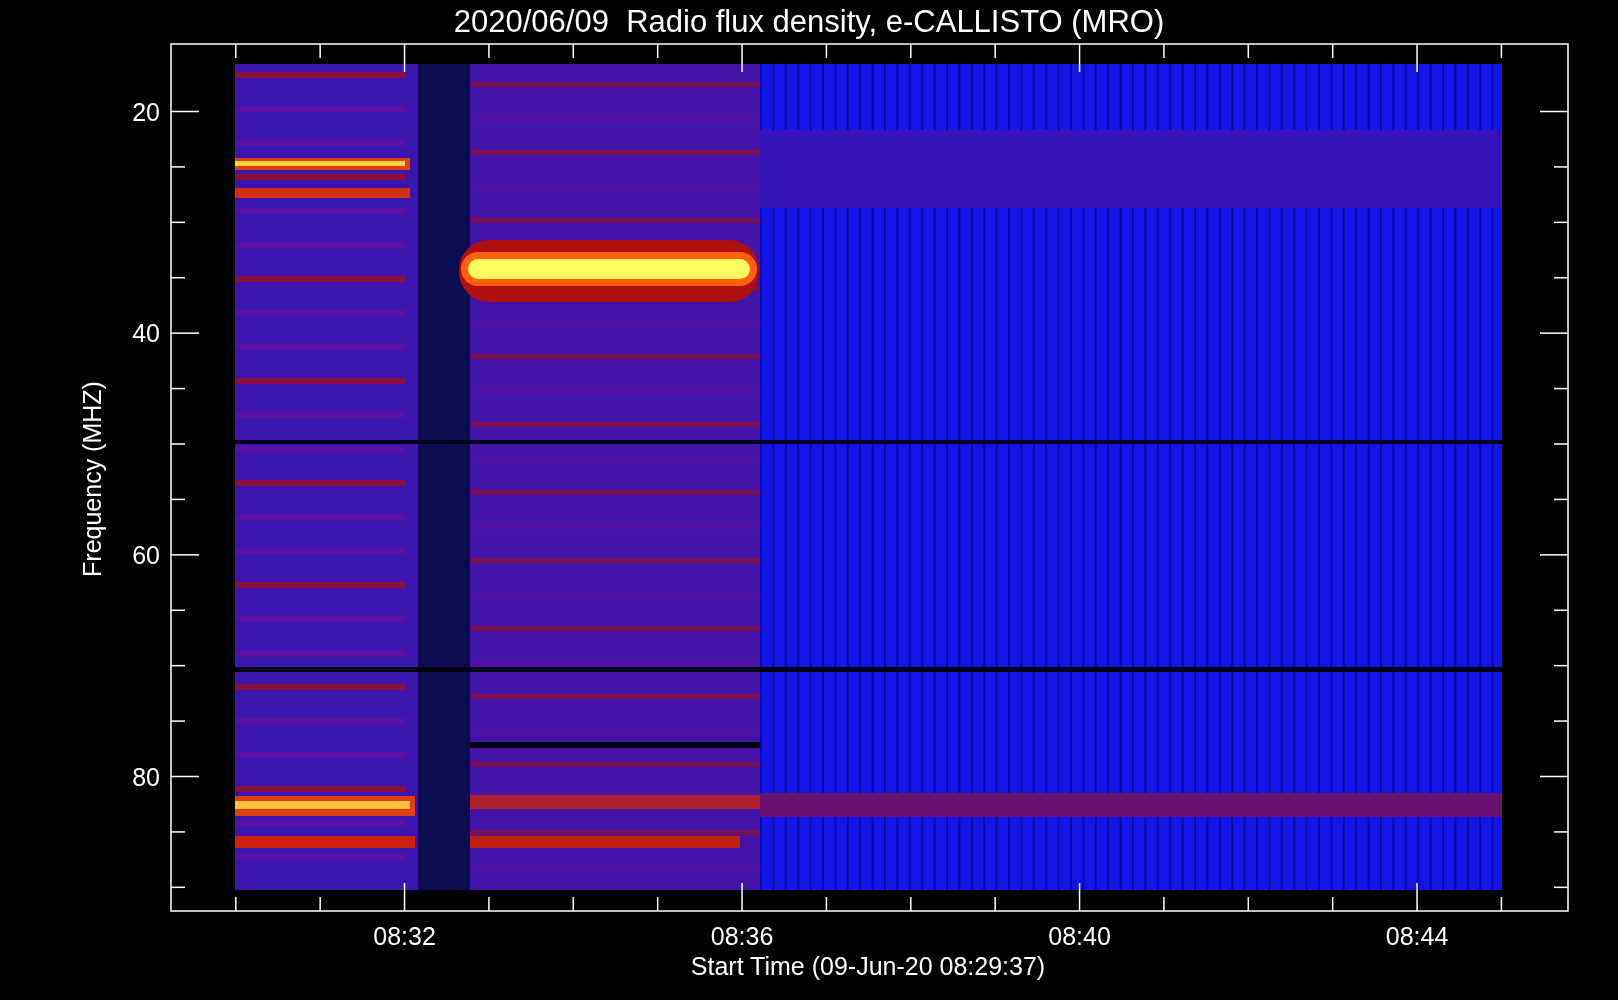 The width and height of the screenshot is (1618, 1000). Describe the element at coordinates (1417, 936) in the screenshot. I see `x-tick-label: 08:44` at that location.